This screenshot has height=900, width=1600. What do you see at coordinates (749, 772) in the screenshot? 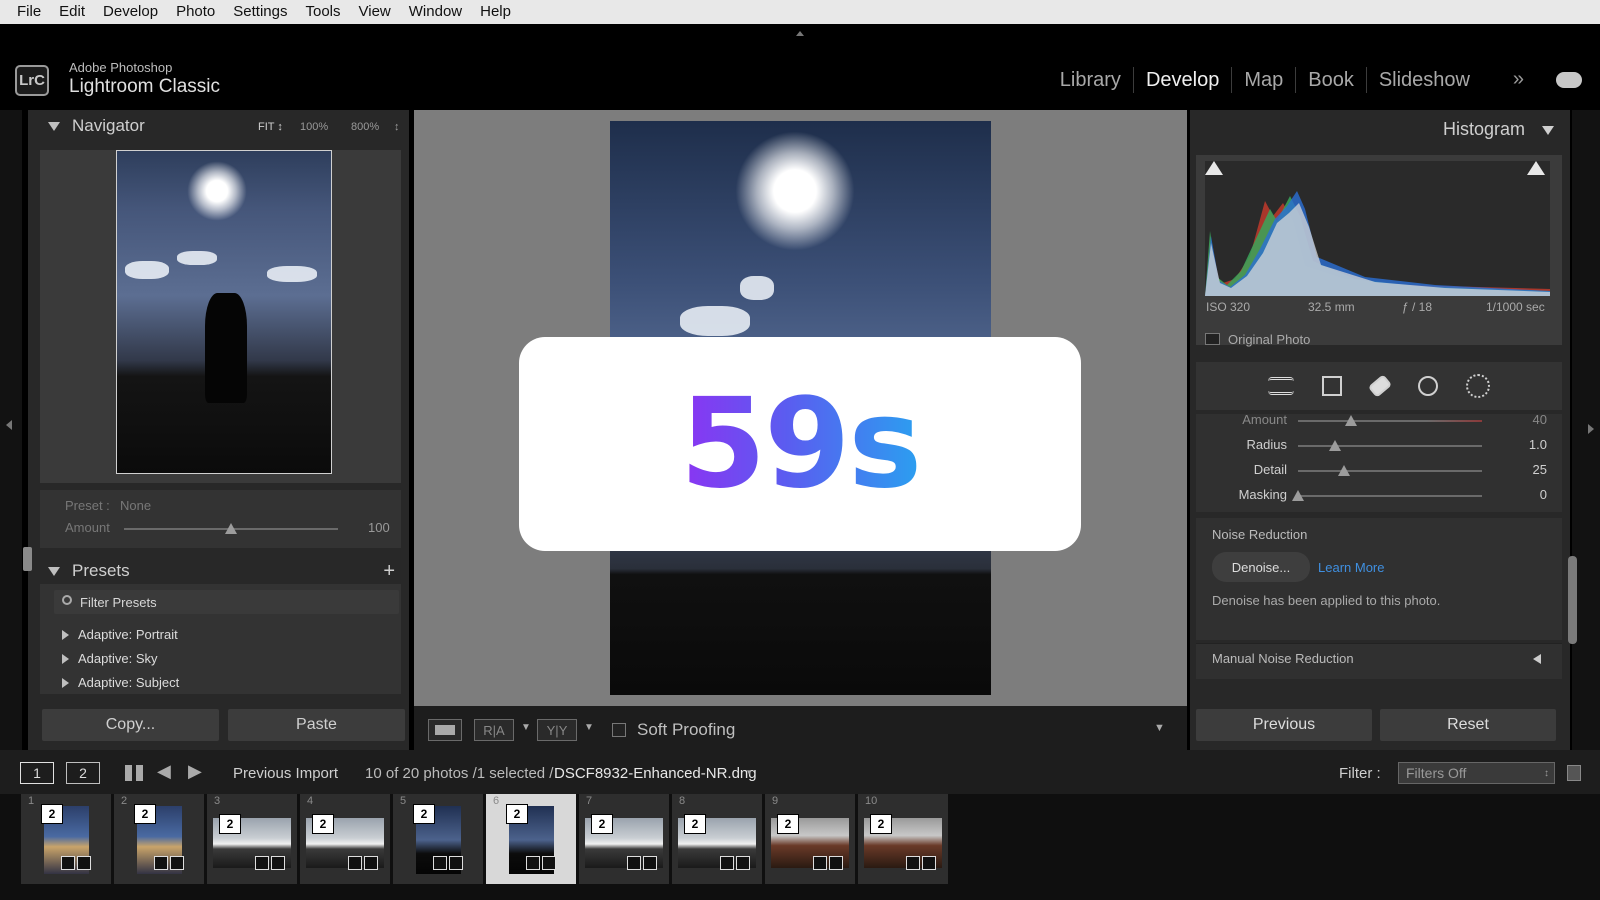
I see `filename-dropdown-icon: ▾` at bounding box center [749, 772].